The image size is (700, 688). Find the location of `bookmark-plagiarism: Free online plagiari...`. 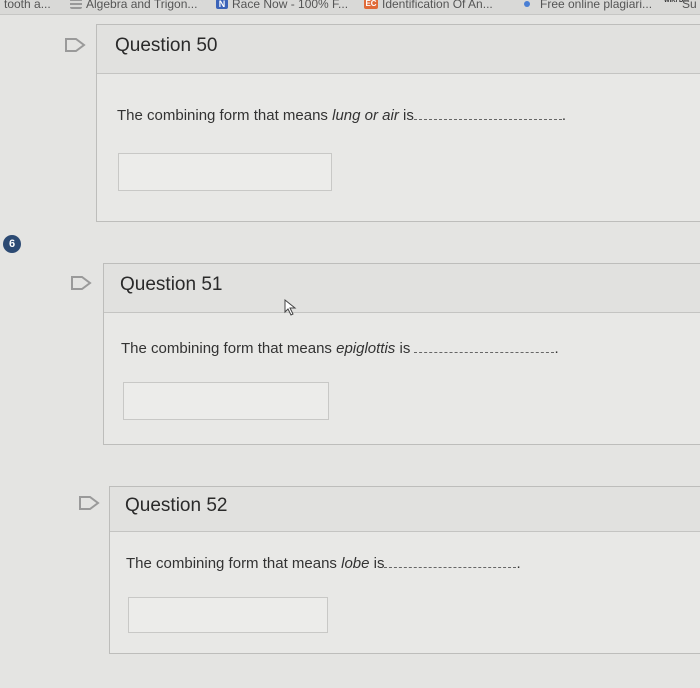

bookmark-plagiarism: Free online plagiari... is located at coordinates (588, 5).